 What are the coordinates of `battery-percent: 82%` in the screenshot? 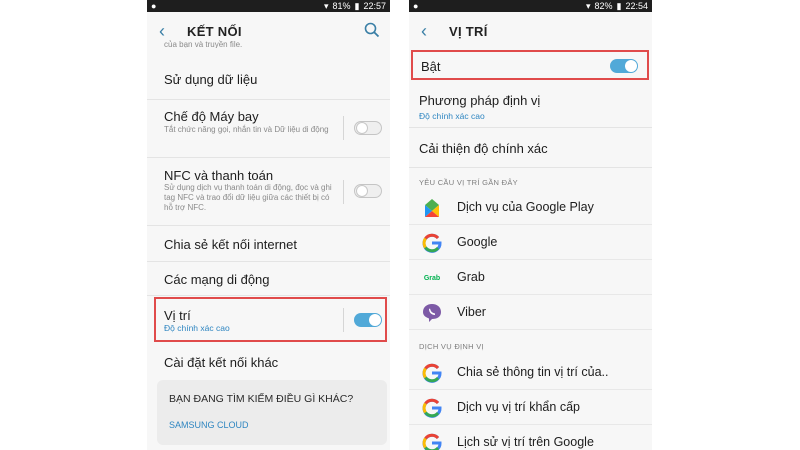 It's located at (603, 6).